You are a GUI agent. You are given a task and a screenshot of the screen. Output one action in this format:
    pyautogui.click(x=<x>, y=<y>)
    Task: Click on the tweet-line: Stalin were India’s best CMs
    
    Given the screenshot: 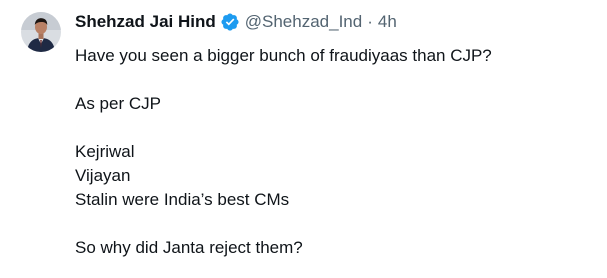 What is the action you would take?
    pyautogui.click(x=182, y=199)
    